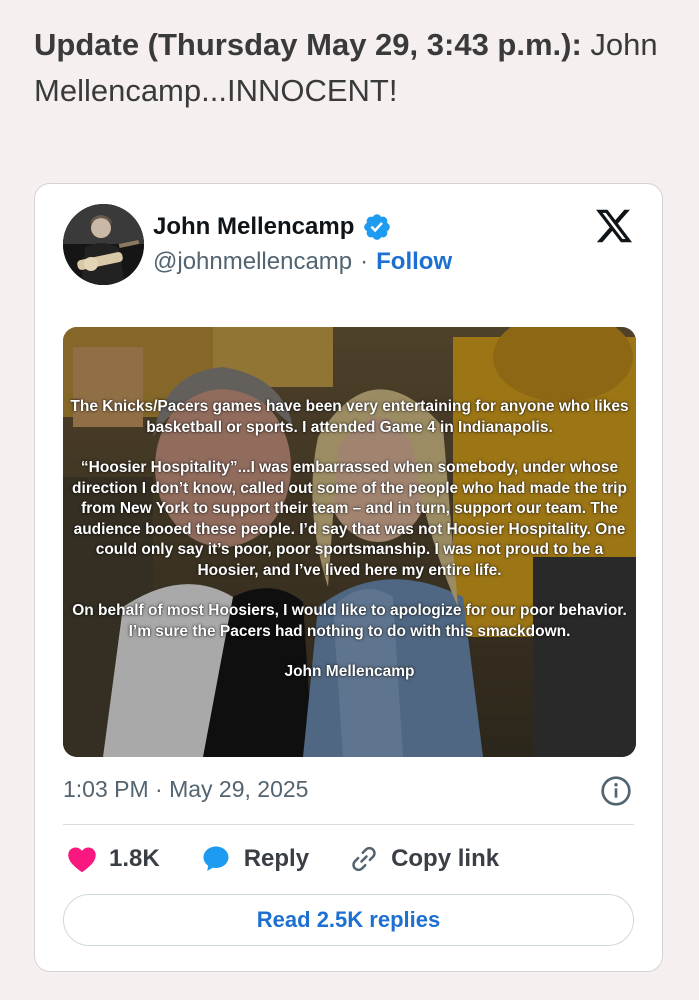  I want to click on copy-link-label: Copy link, so click(445, 858).